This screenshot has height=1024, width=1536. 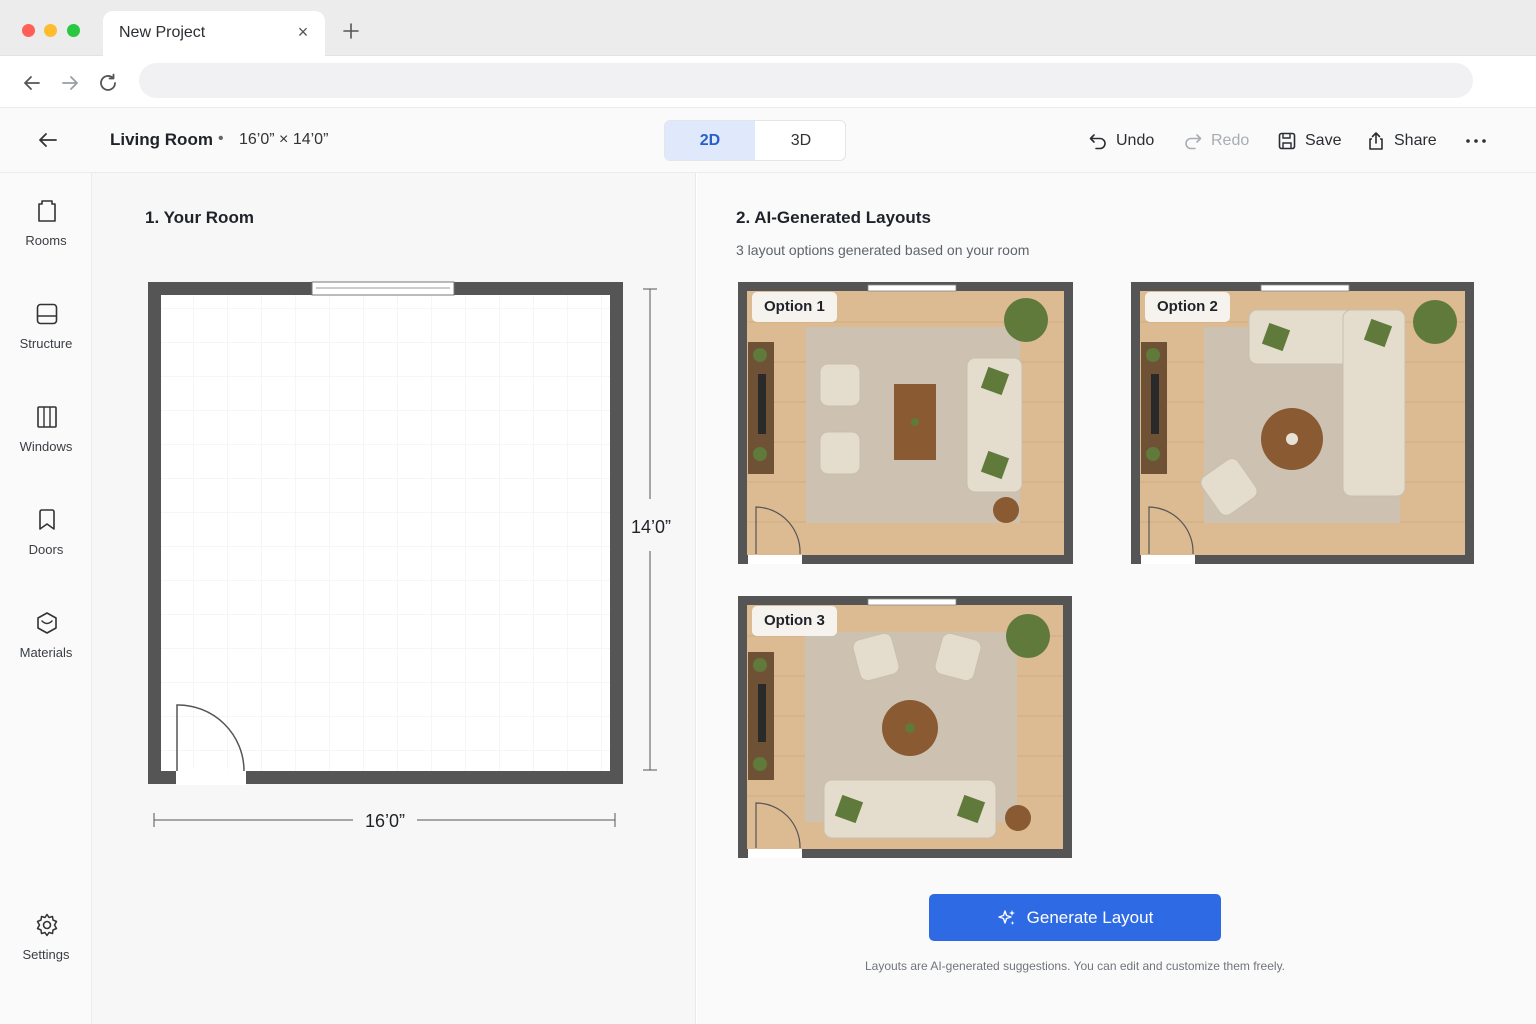 I want to click on option-3-badge: Option 3, so click(x=794, y=621).